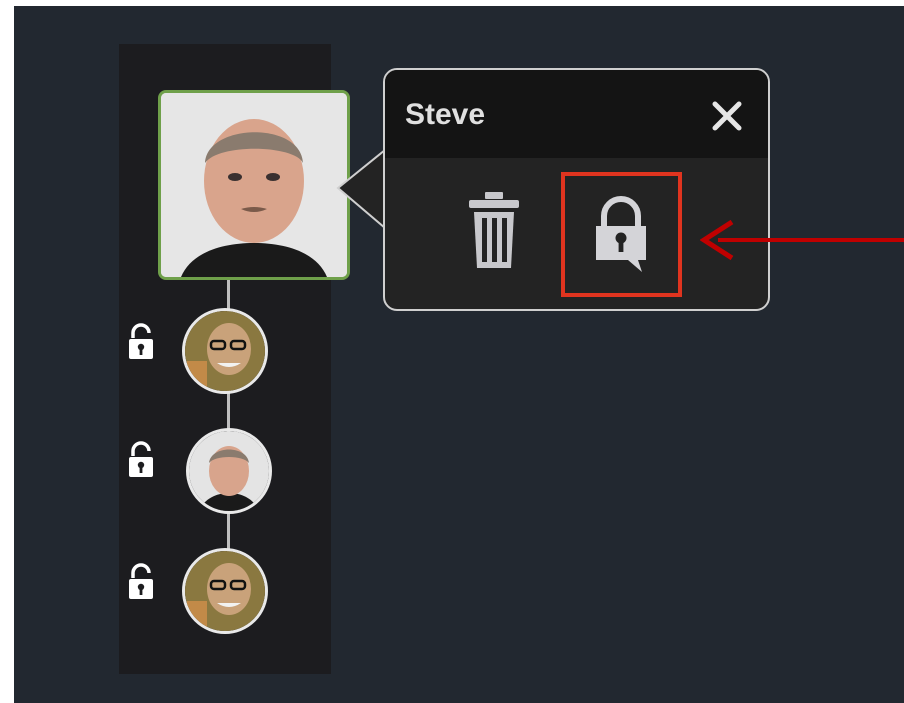 The width and height of the screenshot is (904, 703). What do you see at coordinates (361, 189) in the screenshot?
I see `popover-pointer` at bounding box center [361, 189].